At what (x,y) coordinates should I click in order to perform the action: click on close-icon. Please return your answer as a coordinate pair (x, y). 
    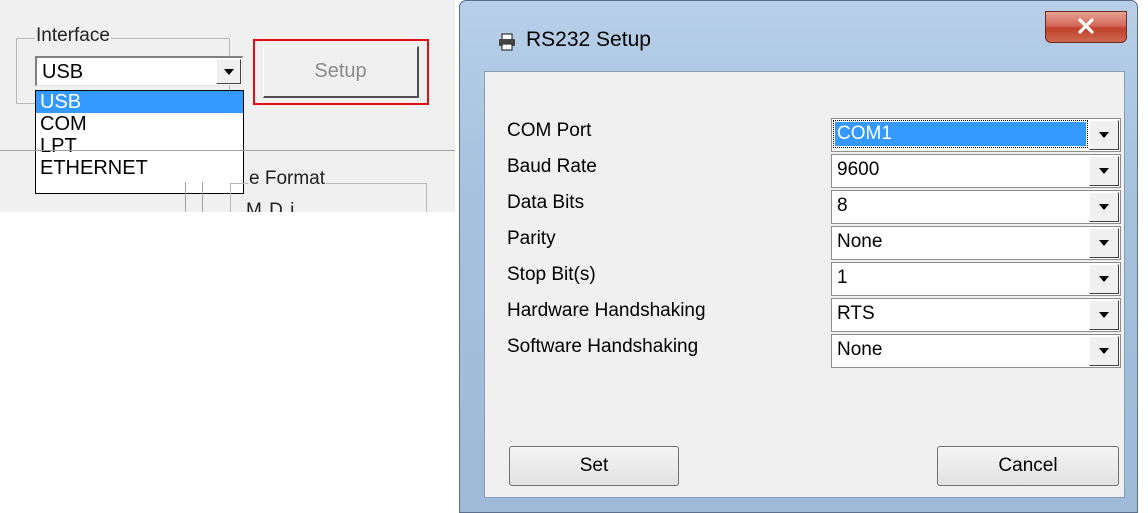
    Looking at the image, I should click on (1086, 26).